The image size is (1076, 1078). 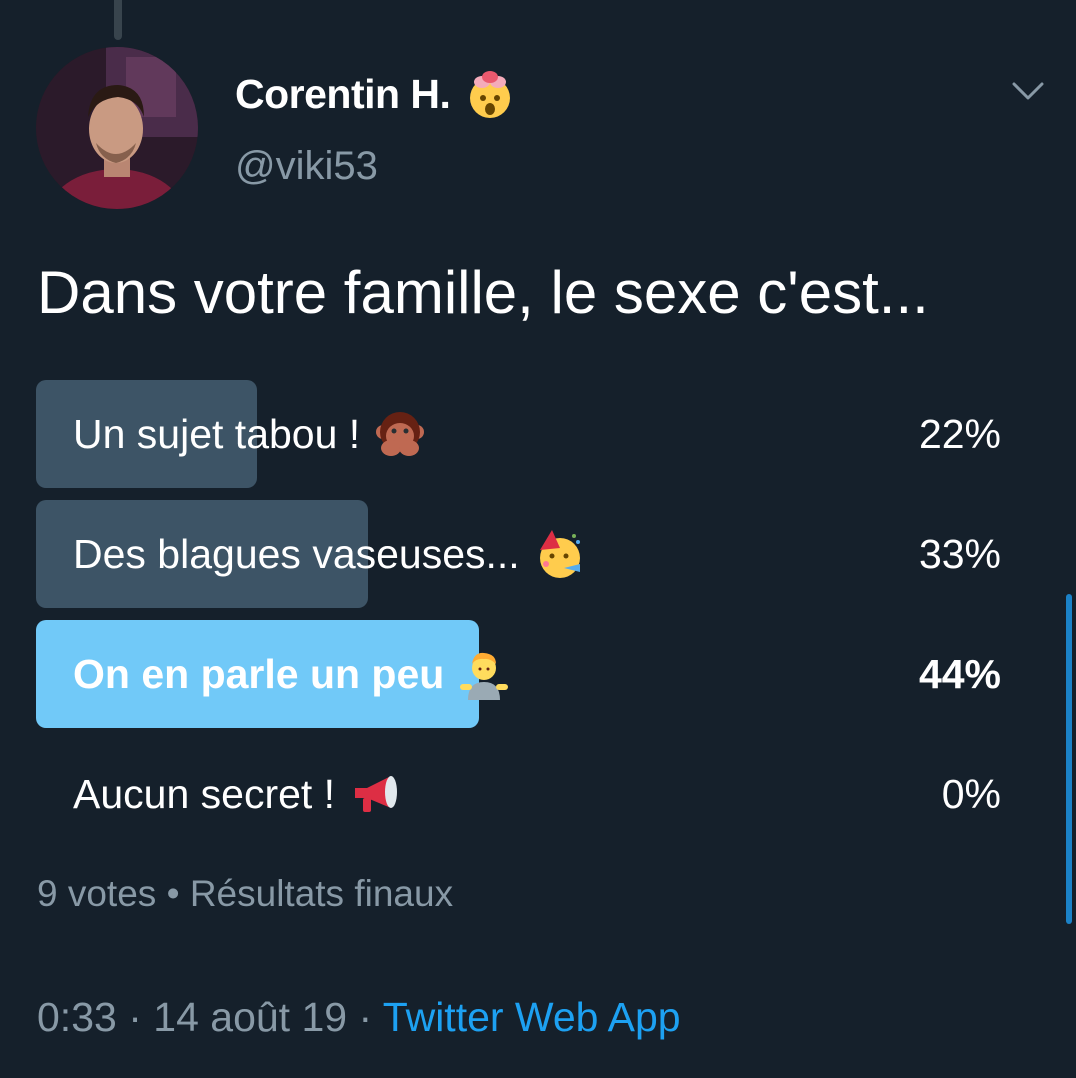 What do you see at coordinates (217, 433) in the screenshot?
I see `poll-option-label: Un sujet tabou !` at bounding box center [217, 433].